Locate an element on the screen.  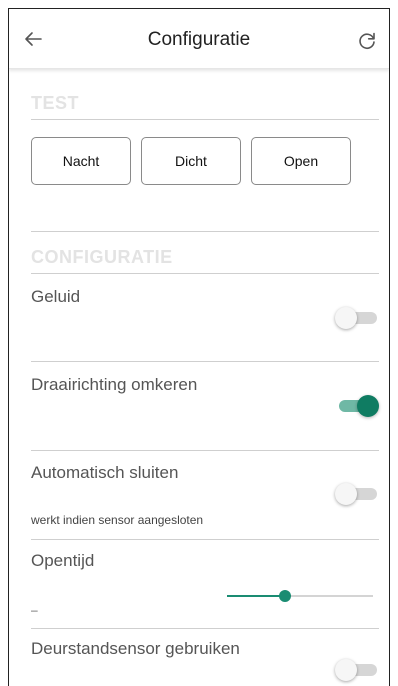
nacht-button: Nacht is located at coordinates (81, 161).